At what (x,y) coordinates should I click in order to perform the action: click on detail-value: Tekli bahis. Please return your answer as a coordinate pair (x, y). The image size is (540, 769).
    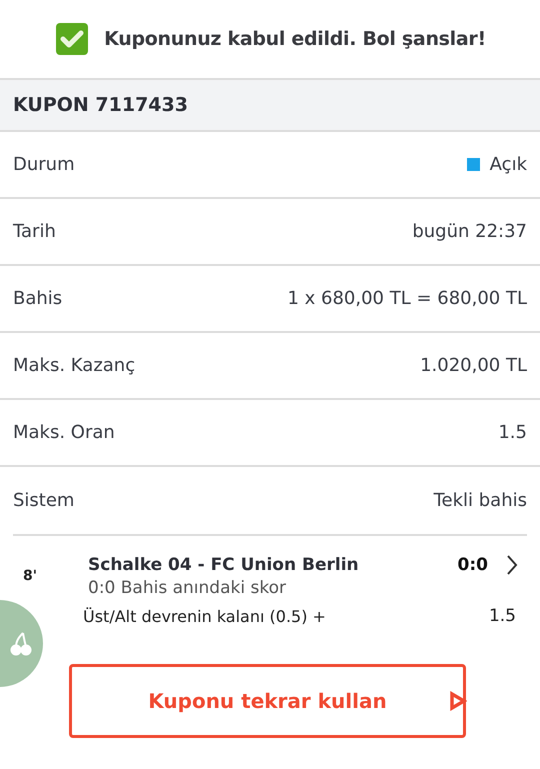
    Looking at the image, I should click on (480, 500).